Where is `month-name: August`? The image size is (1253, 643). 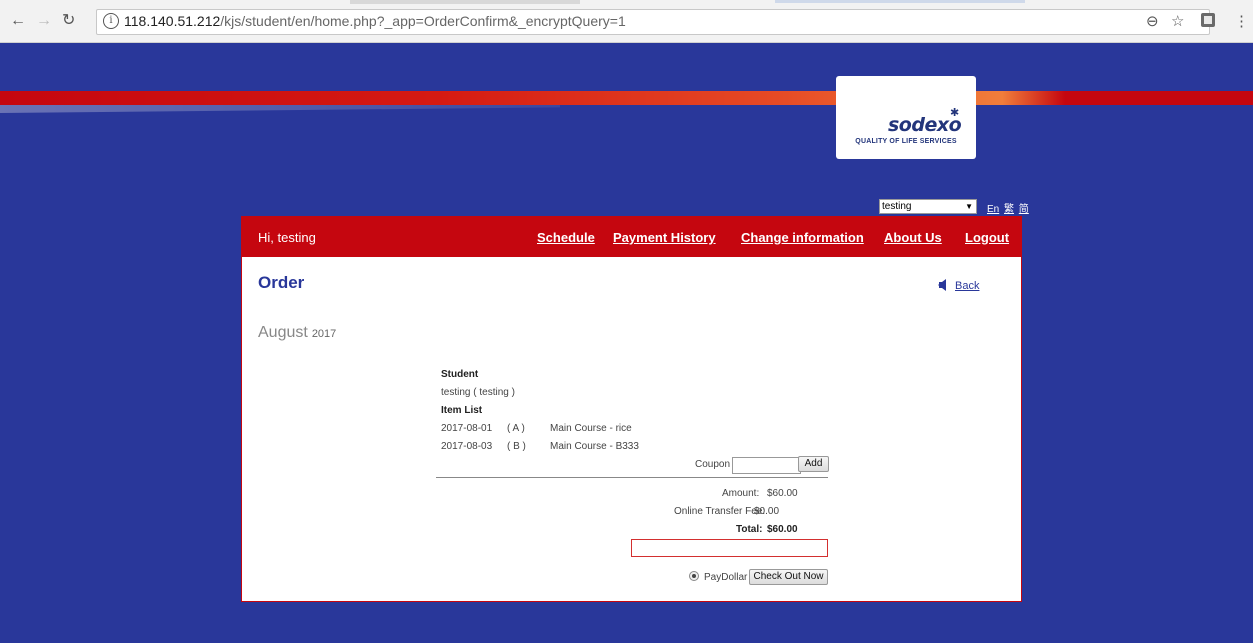
month-name: August is located at coordinates (283, 332).